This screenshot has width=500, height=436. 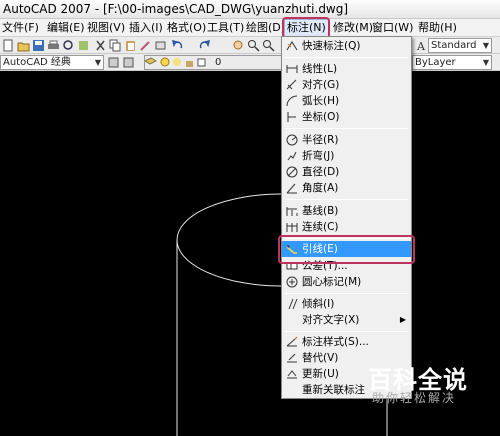 I want to click on workspace-settings-icon, so click(x=113, y=62).